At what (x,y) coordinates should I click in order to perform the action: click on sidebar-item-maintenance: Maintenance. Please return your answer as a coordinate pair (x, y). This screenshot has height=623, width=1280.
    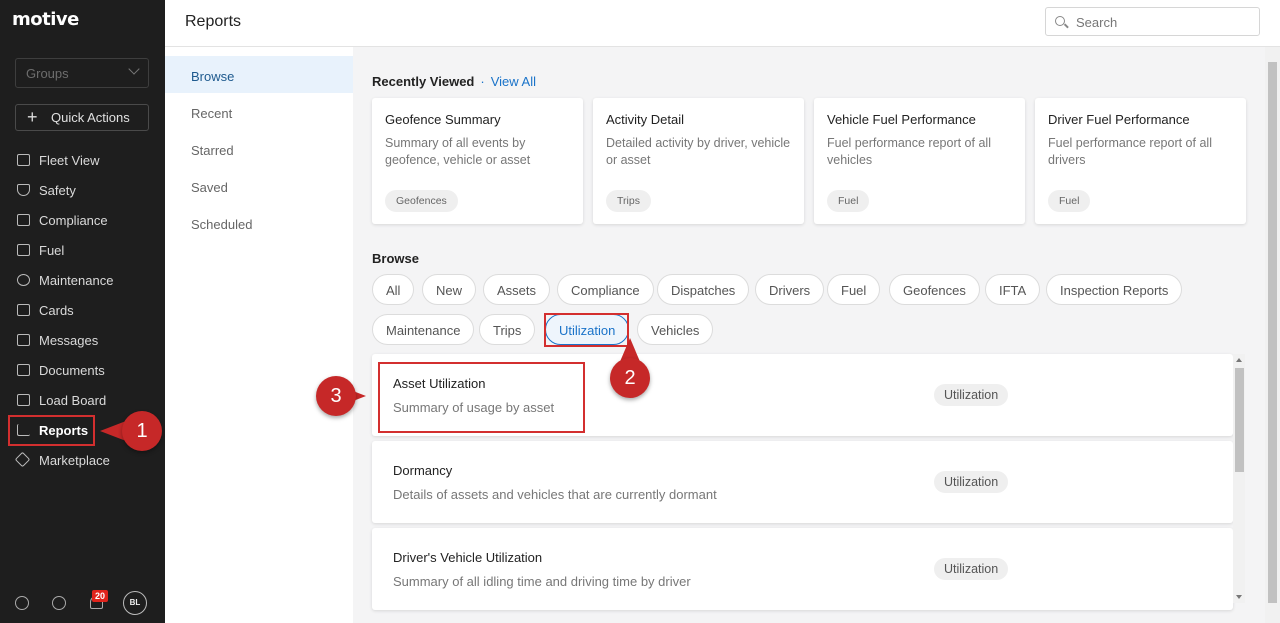
    Looking at the image, I should click on (82, 280).